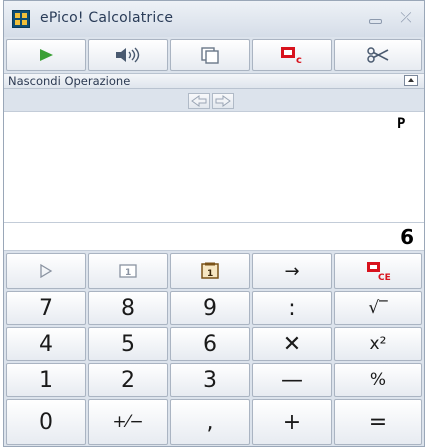 Image resolution: width=428 pixels, height=447 pixels. I want to click on key-9: 9, so click(210, 308).